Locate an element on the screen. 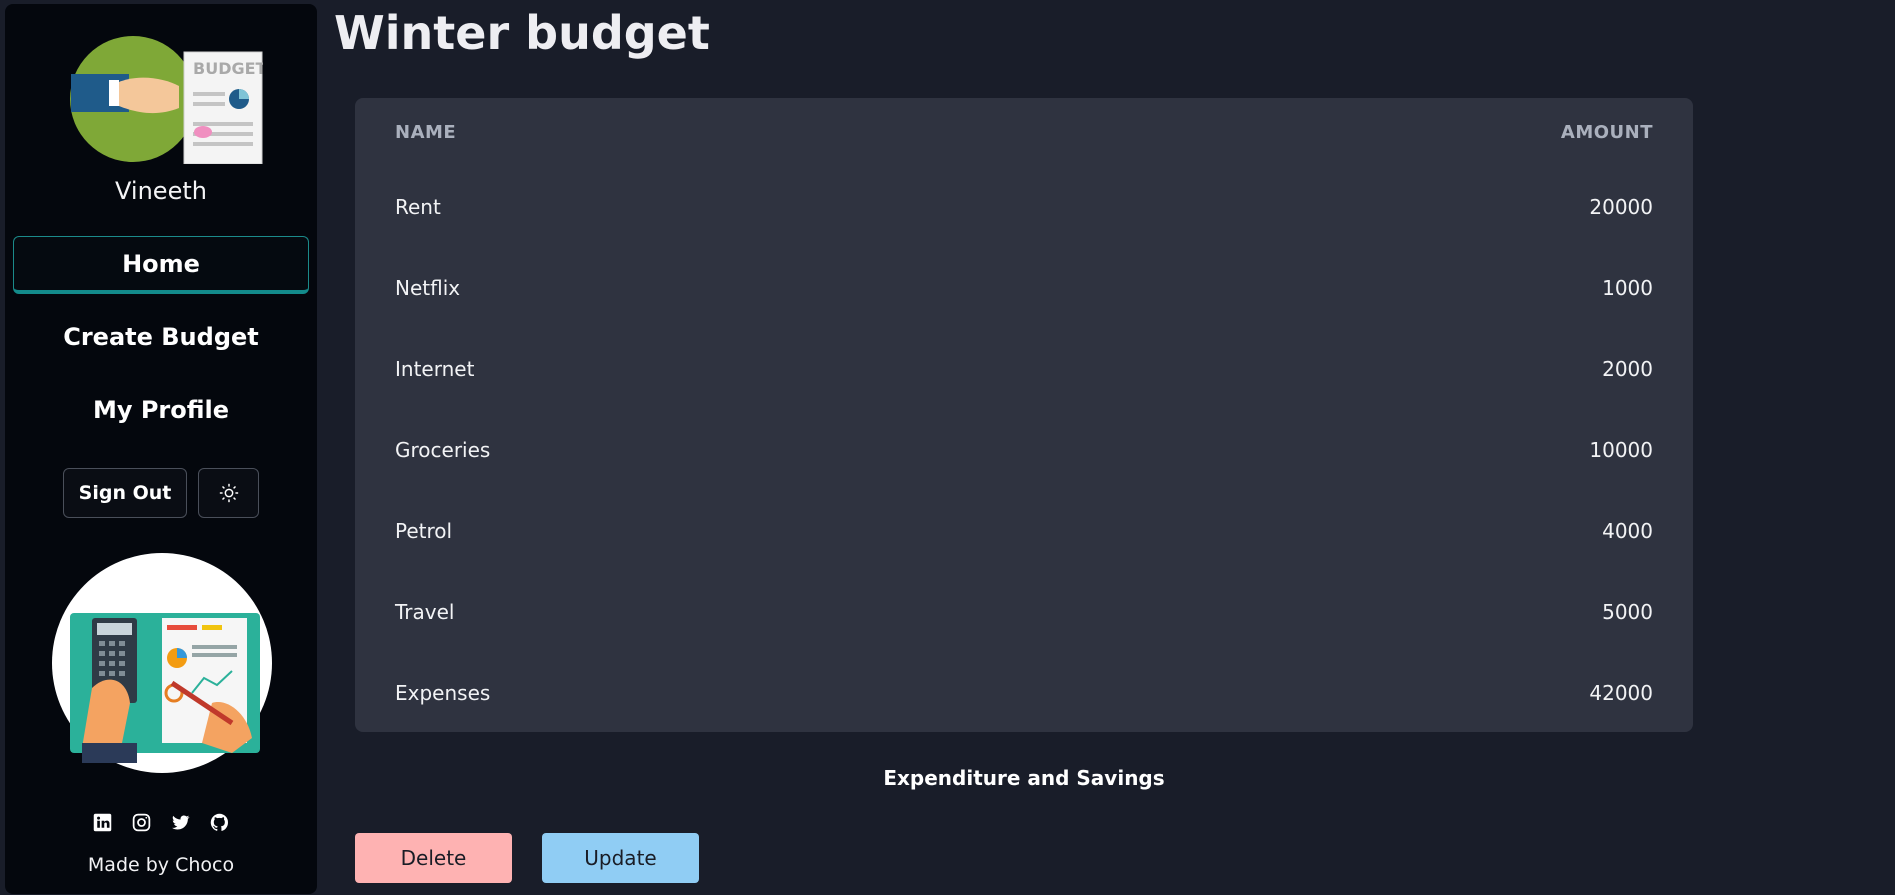 The height and width of the screenshot is (895, 1895). twitter-icon is located at coordinates (180, 822).